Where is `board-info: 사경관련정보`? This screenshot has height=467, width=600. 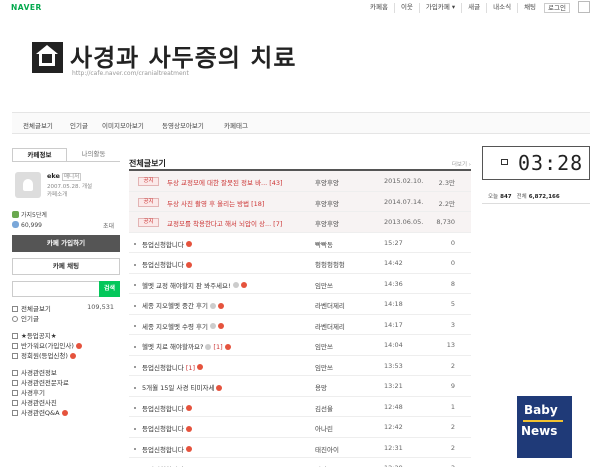
board-info: 사경관련정보 is located at coordinates (66, 372).